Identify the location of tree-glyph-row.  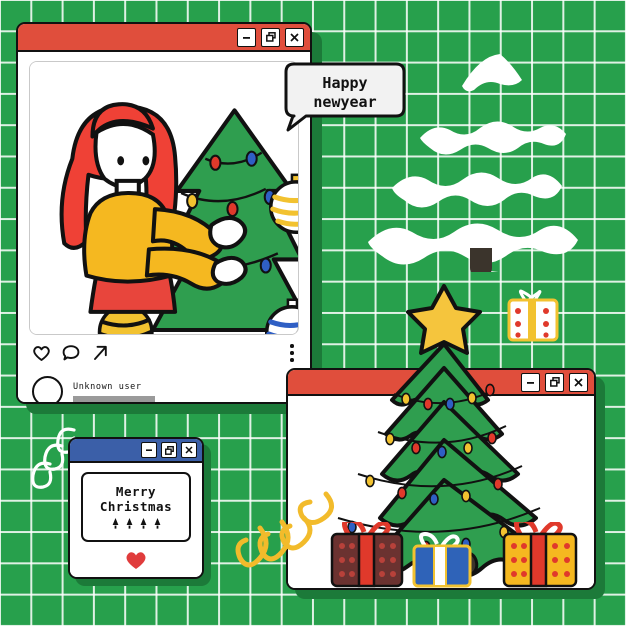
(136, 523).